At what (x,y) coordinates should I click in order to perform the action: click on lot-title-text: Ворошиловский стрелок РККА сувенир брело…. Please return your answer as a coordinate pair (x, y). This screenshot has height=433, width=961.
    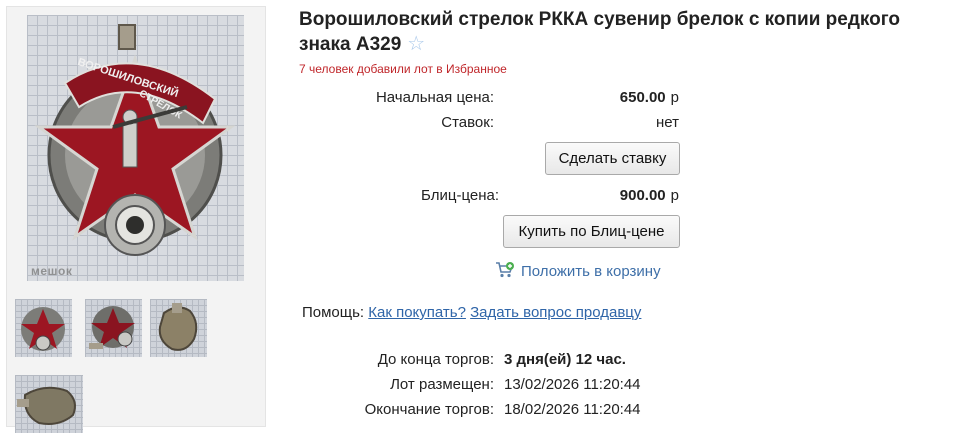
    Looking at the image, I should click on (600, 32).